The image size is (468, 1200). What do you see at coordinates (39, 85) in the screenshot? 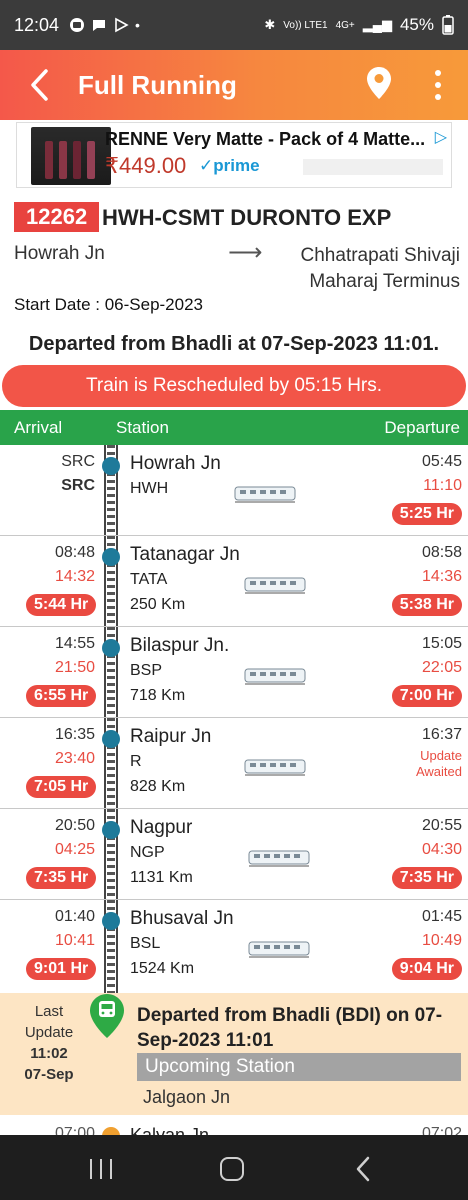
I see `back-button` at bounding box center [39, 85].